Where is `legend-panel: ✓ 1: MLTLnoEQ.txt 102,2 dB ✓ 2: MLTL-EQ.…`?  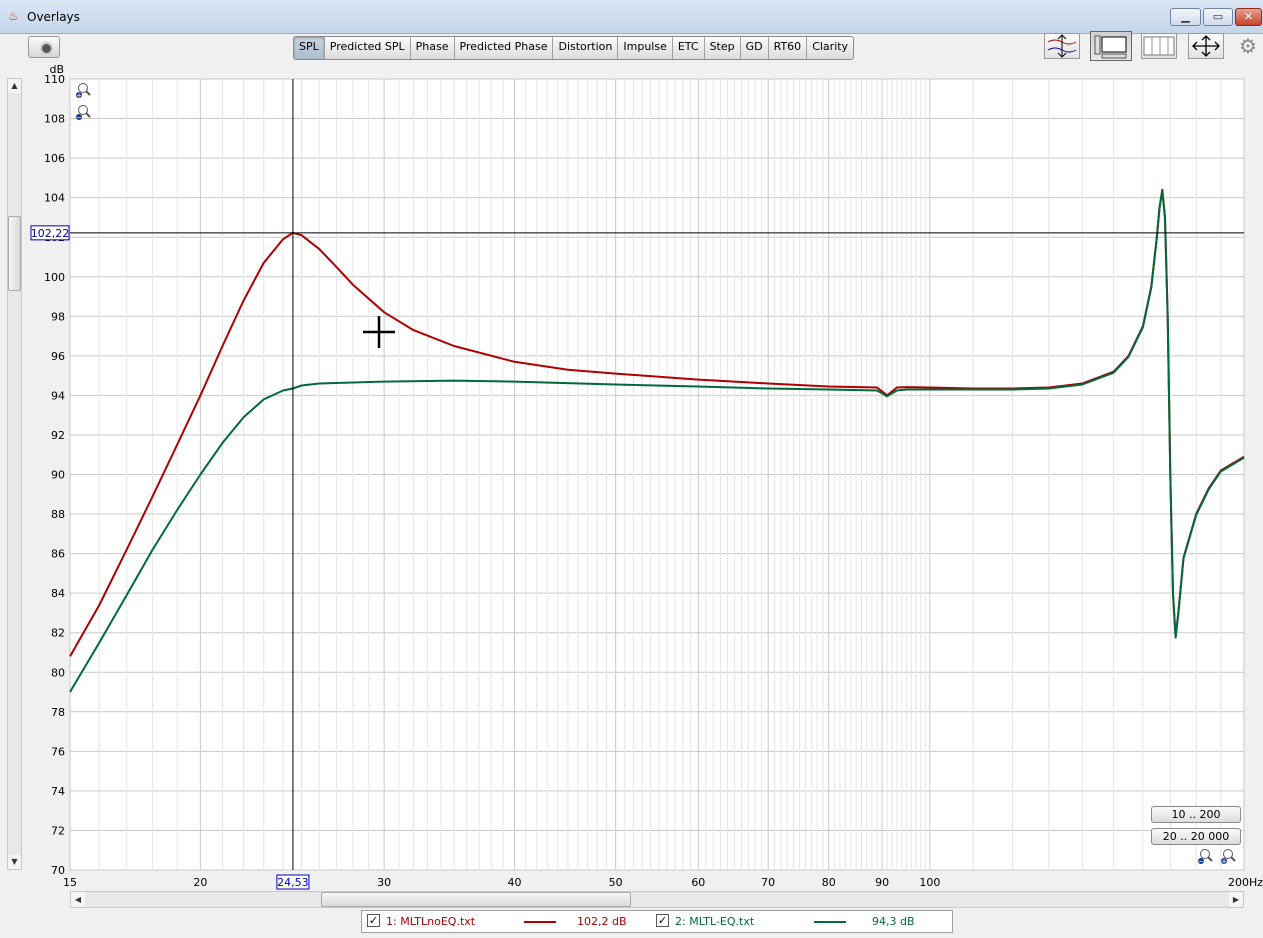
legend-panel: ✓ 1: MLTLnoEQ.txt 102,2 dB ✓ 2: MLTL-EQ.… is located at coordinates (657, 921).